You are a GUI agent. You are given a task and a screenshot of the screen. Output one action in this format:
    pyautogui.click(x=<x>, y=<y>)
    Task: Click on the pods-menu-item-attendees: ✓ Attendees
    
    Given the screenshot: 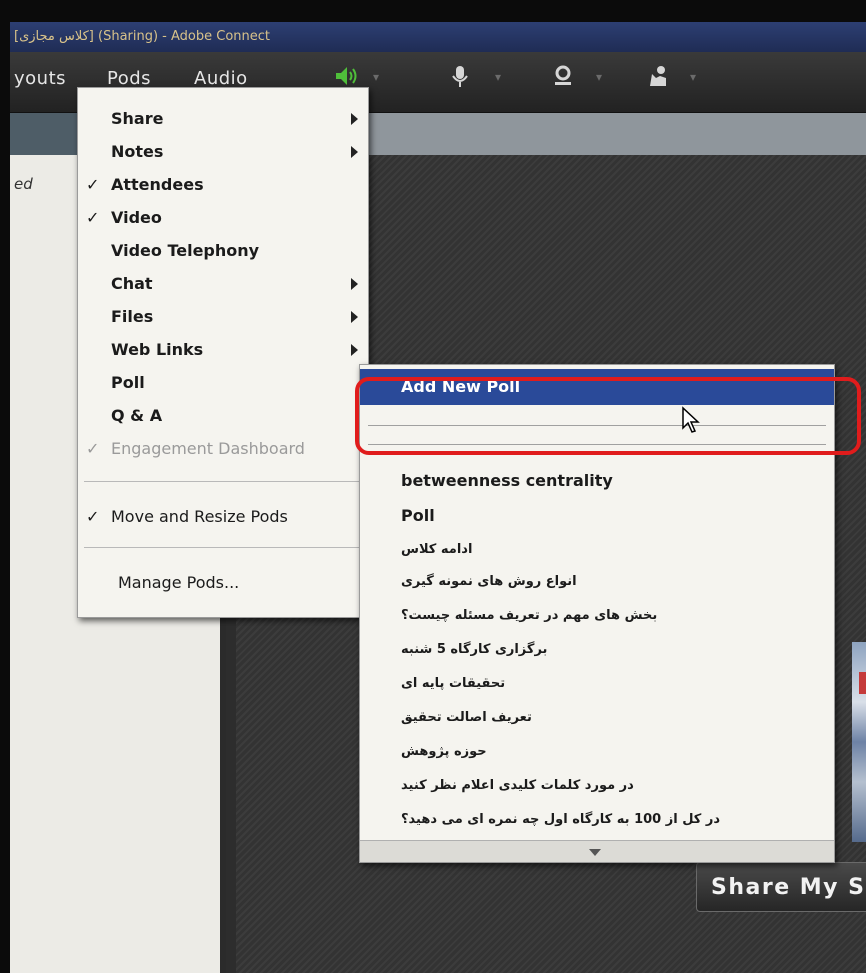 What is the action you would take?
    pyautogui.click(x=223, y=185)
    